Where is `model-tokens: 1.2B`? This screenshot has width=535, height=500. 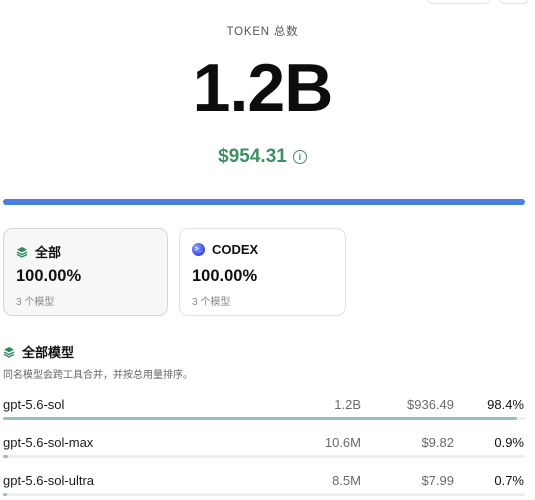
model-tokens: 1.2B is located at coordinates (347, 404).